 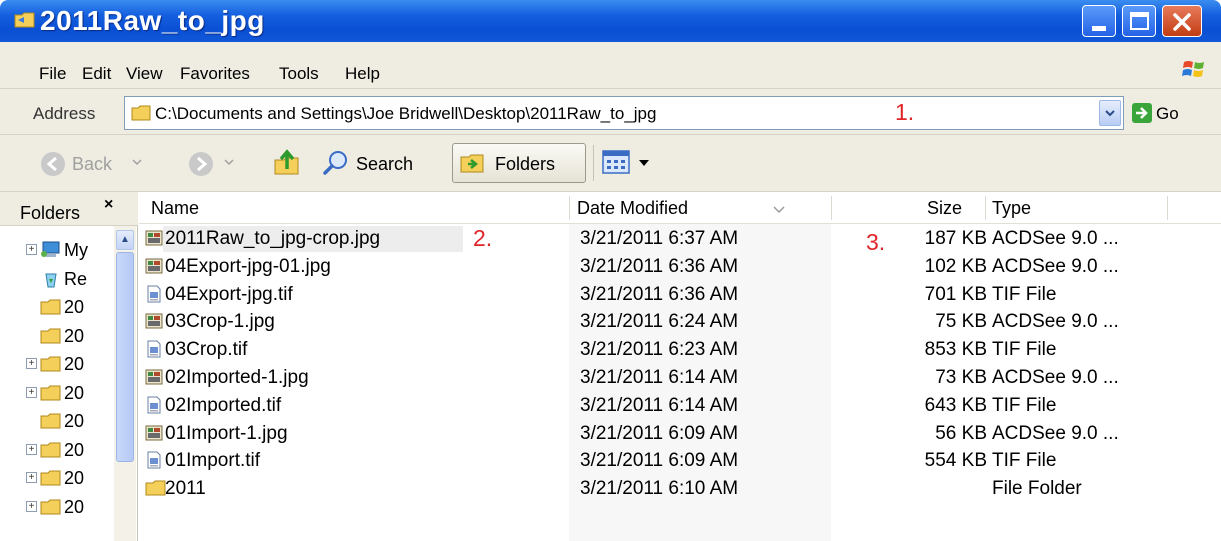 I want to click on my-computer-icon, so click(x=51, y=250).